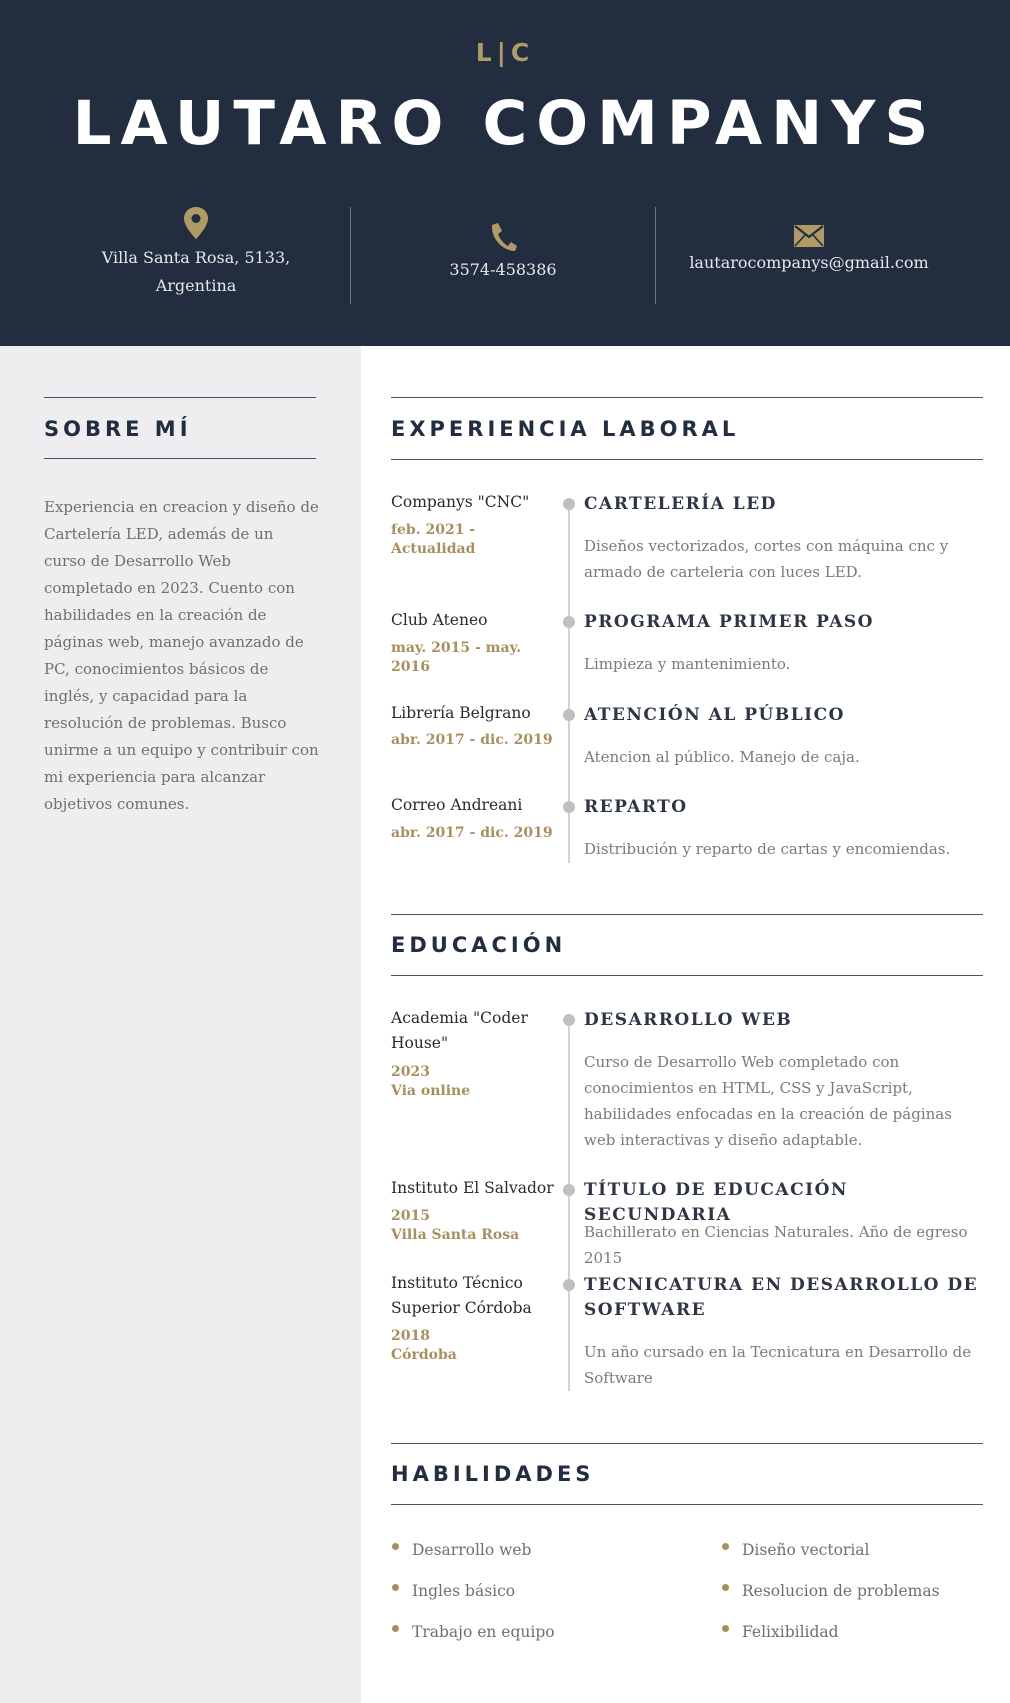 This screenshot has height=1703, width=1010. I want to click on skill-label: Ingles básico, so click(464, 1591).